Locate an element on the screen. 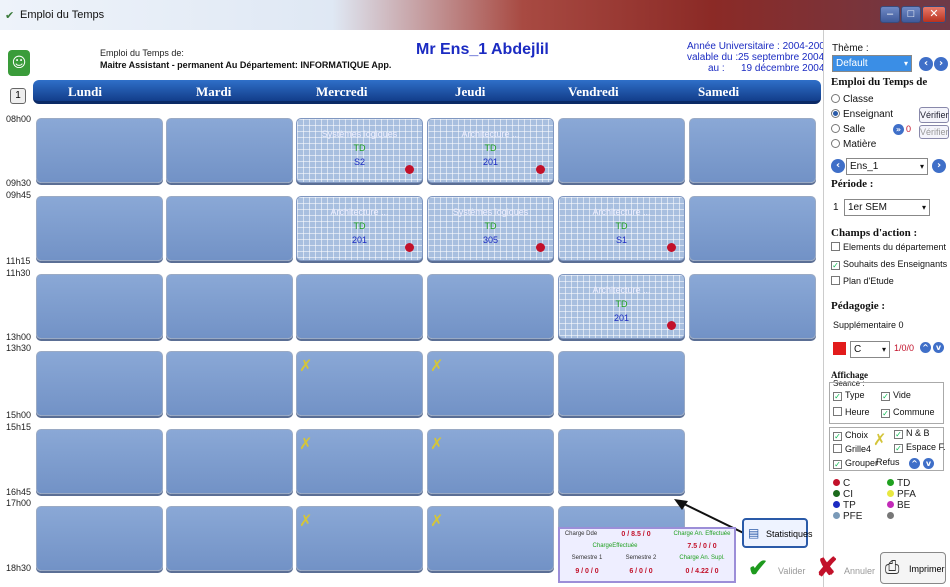  week-button: 1 is located at coordinates (18, 96).